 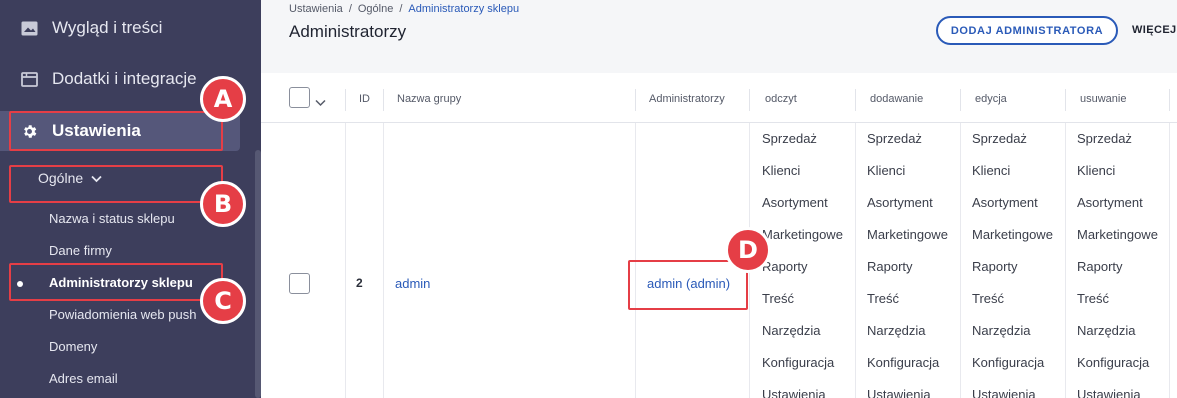 I want to click on permission-read-item: Raporty, so click(x=785, y=266).